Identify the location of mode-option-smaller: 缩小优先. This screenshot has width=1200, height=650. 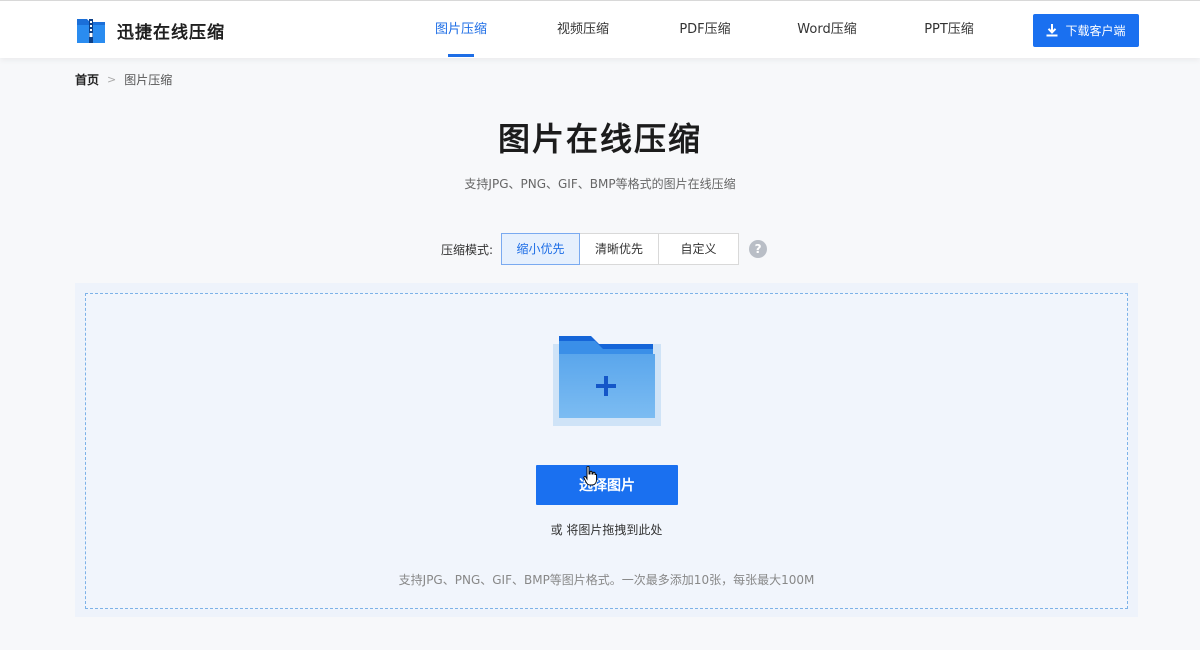
(541, 249).